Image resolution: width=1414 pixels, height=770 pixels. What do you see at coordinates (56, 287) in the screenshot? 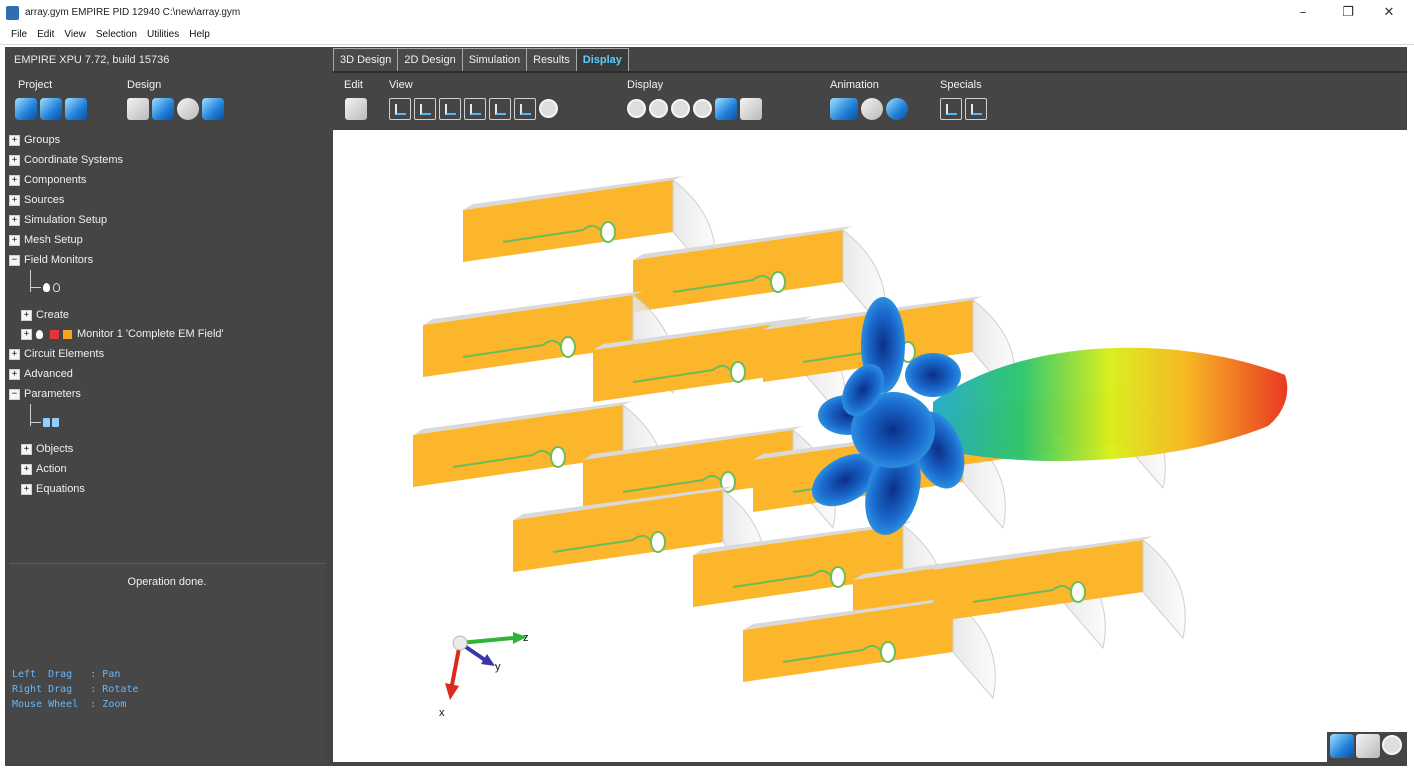
I see `lightbulb-off-icon` at bounding box center [56, 287].